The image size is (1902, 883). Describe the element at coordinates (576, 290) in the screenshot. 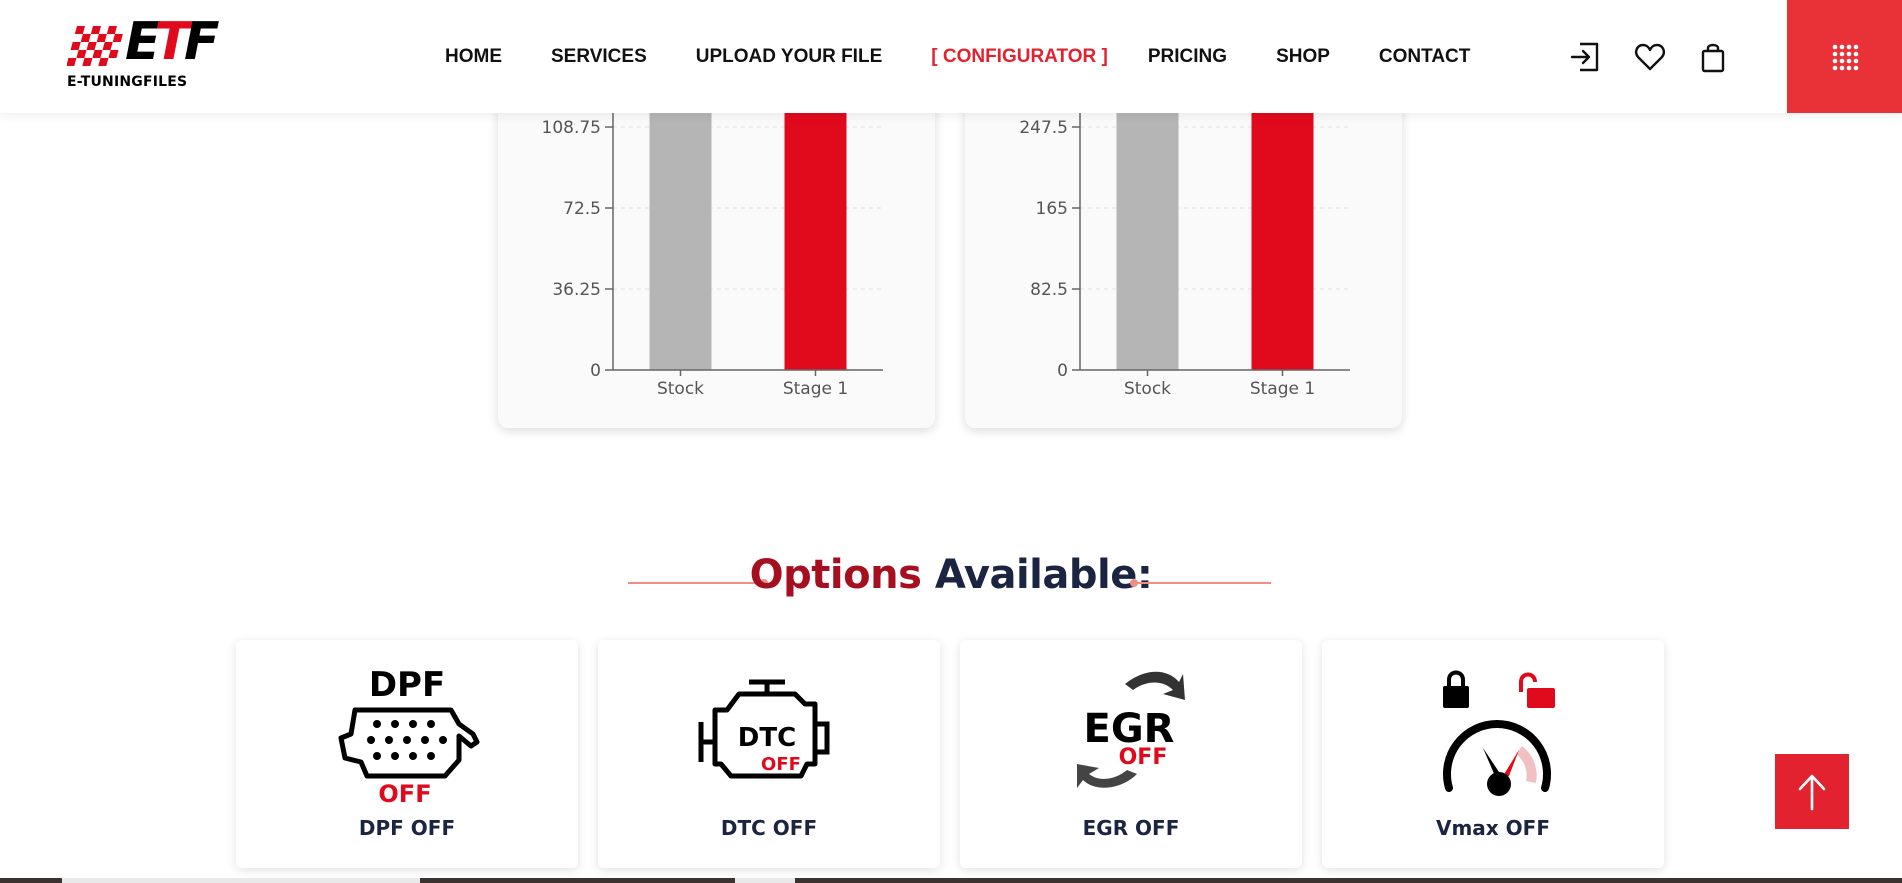

I see `y-tick-label: 36.25` at that location.